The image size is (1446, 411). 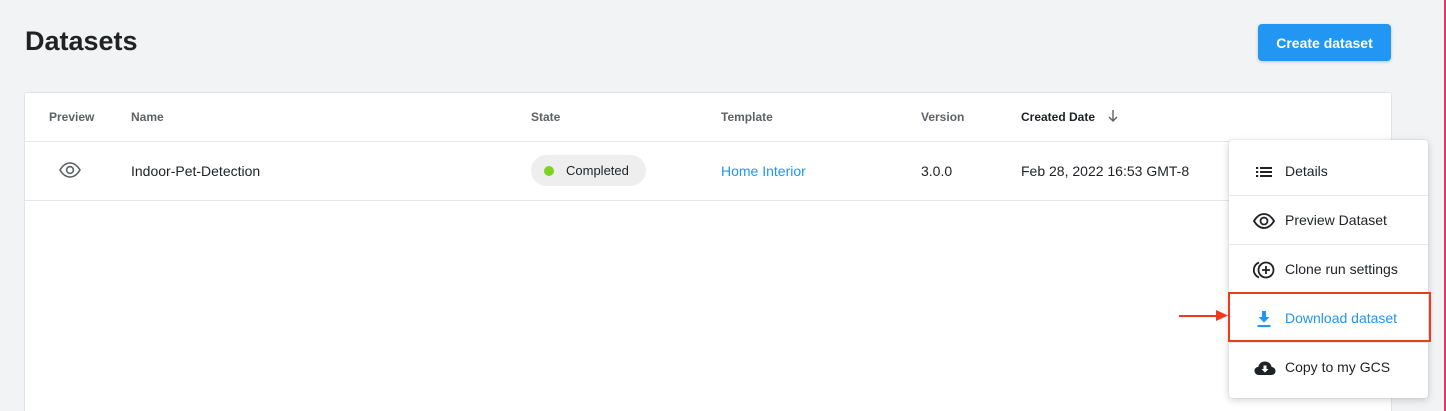 I want to click on status-label: Completed, so click(x=597, y=170).